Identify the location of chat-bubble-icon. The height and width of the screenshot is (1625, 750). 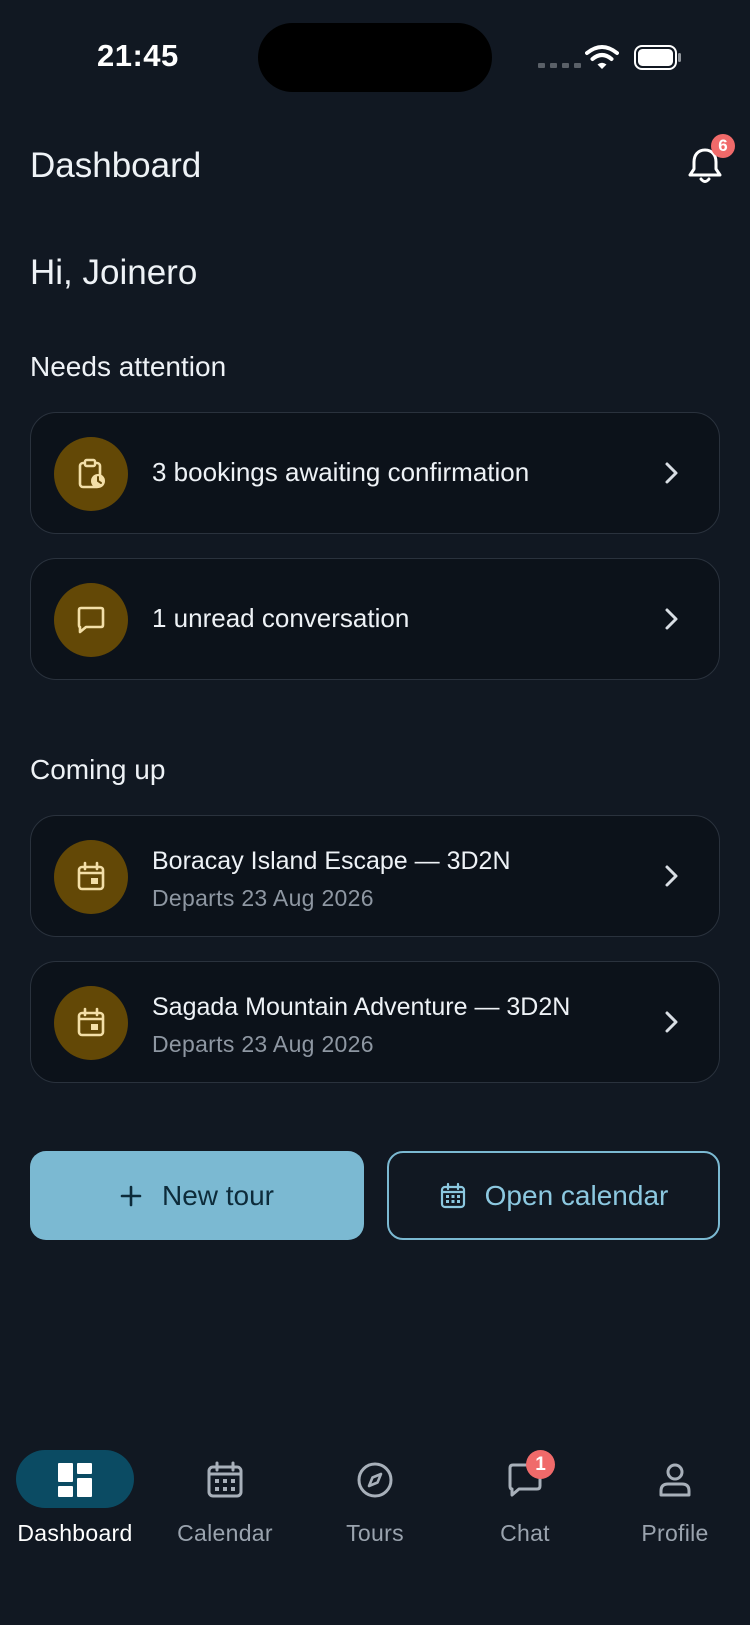
(91, 620).